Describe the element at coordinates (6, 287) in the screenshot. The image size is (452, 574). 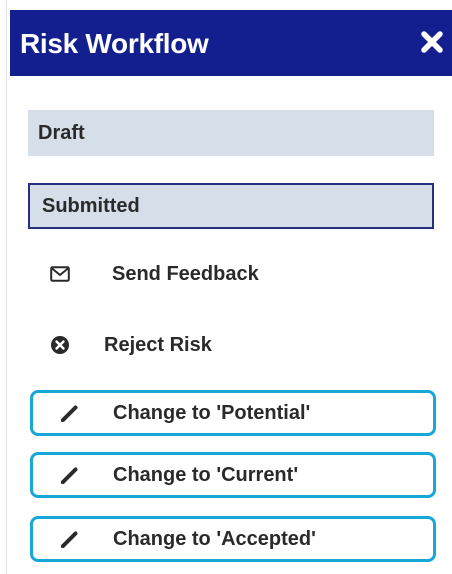
I see `panel-left-border` at that location.